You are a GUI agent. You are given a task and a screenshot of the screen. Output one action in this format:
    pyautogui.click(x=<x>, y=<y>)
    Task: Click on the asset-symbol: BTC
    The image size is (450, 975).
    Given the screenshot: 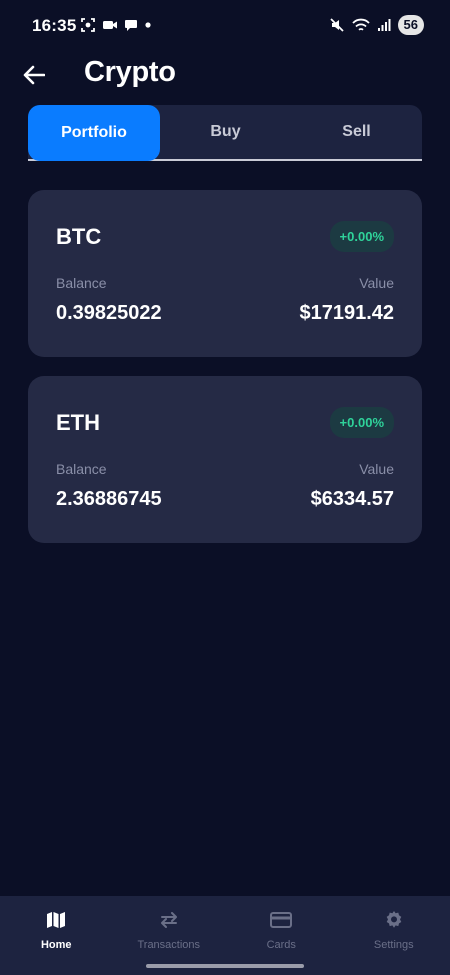 What is the action you would take?
    pyautogui.click(x=79, y=236)
    